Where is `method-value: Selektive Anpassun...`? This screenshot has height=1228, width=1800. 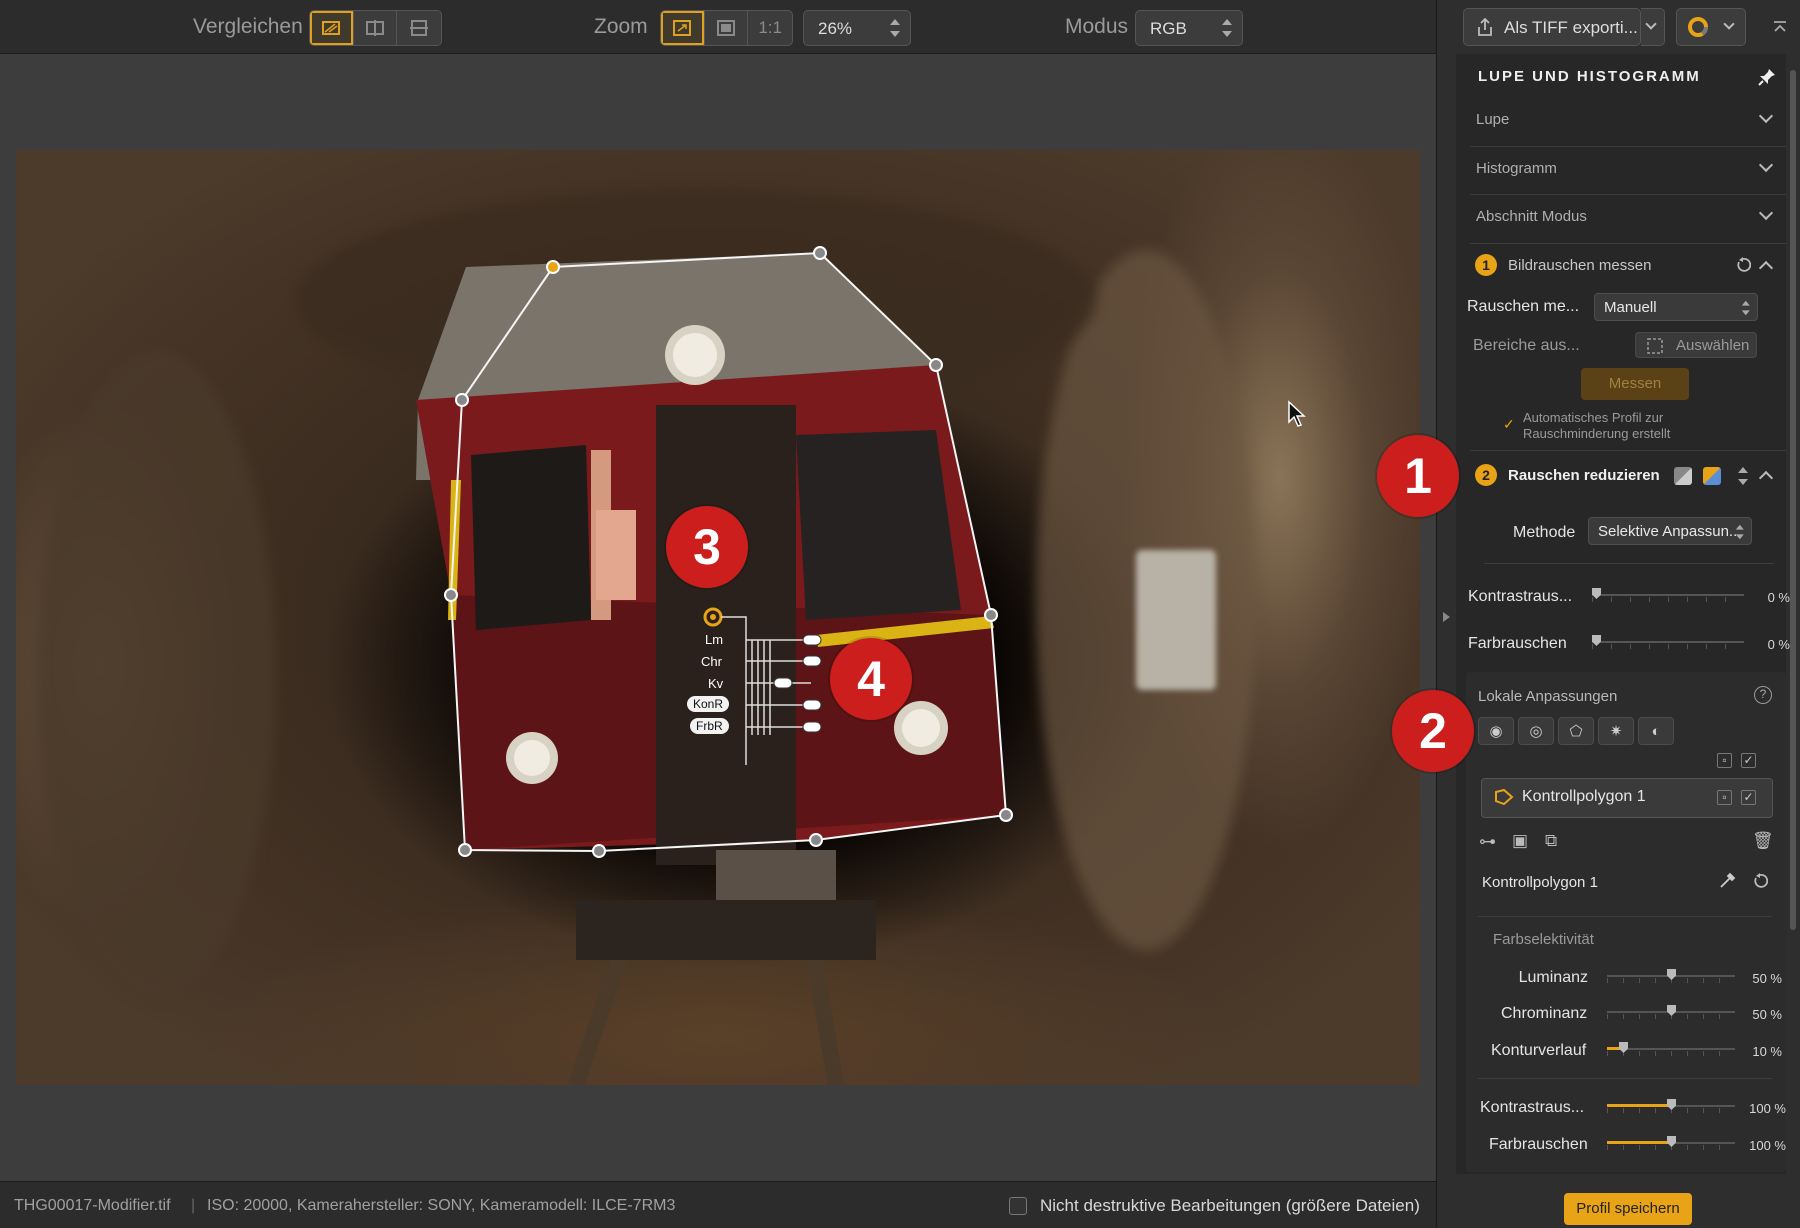 method-value: Selektive Anpassun... is located at coordinates (1670, 531).